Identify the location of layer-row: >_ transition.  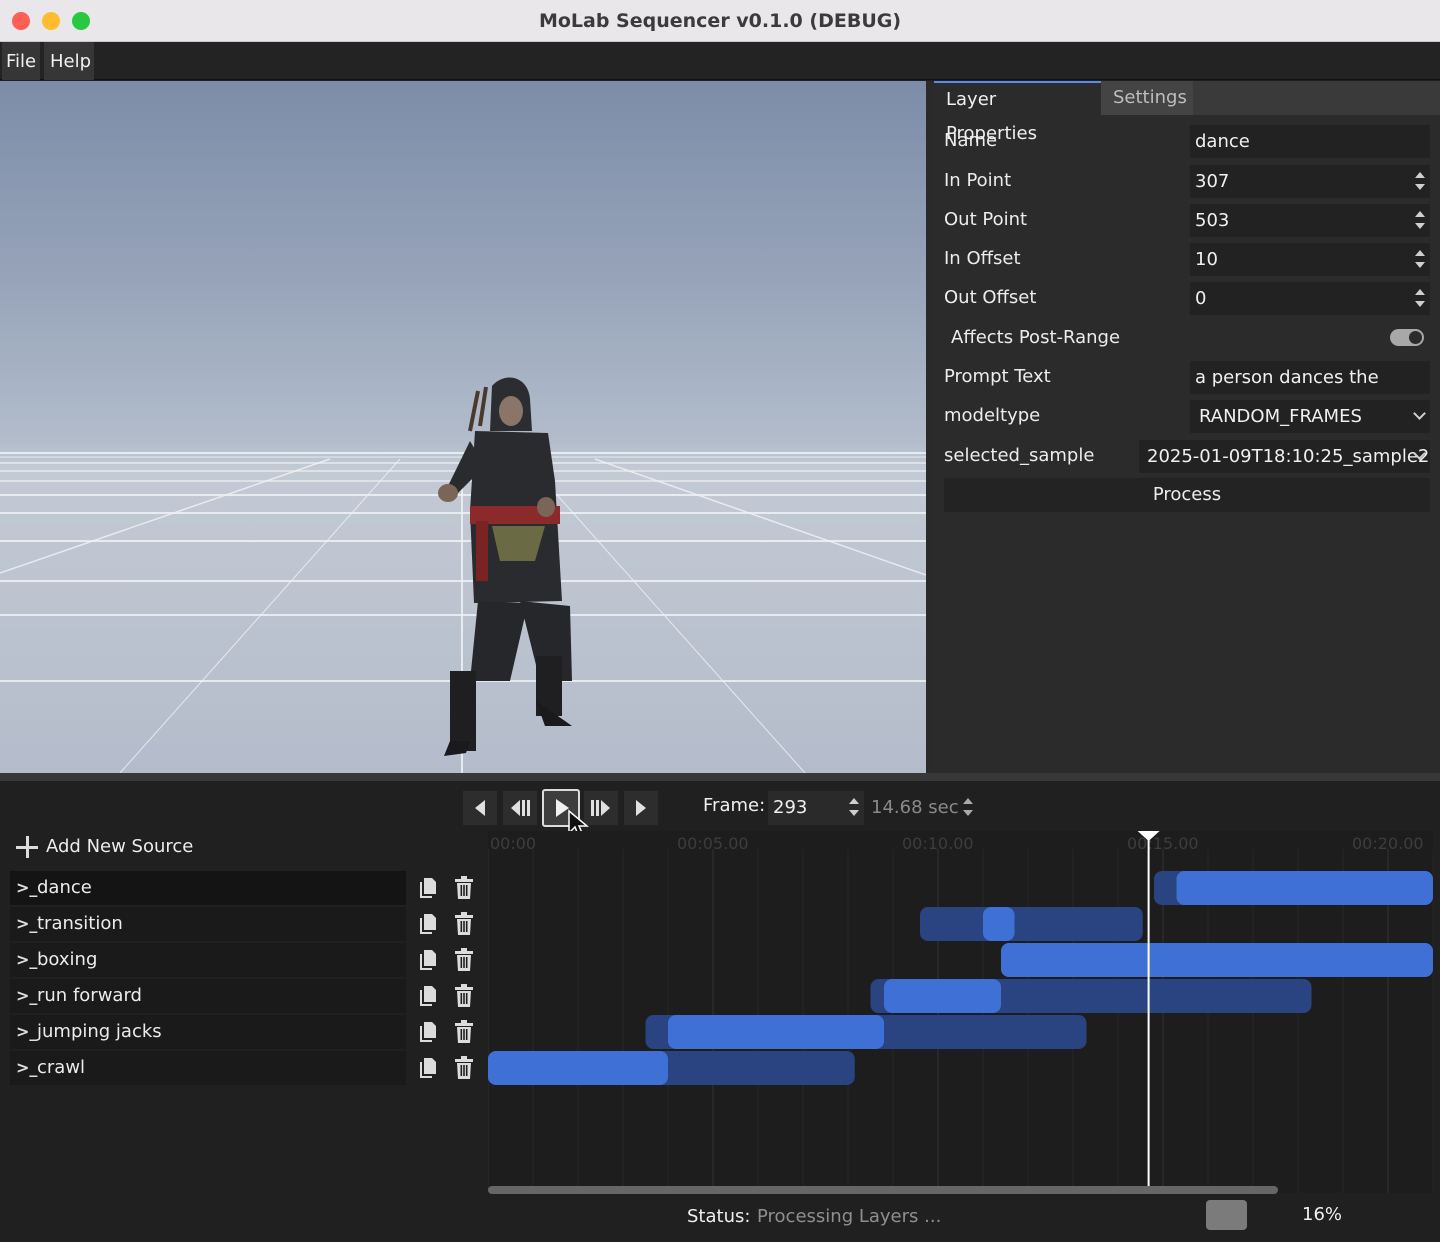
(245, 924).